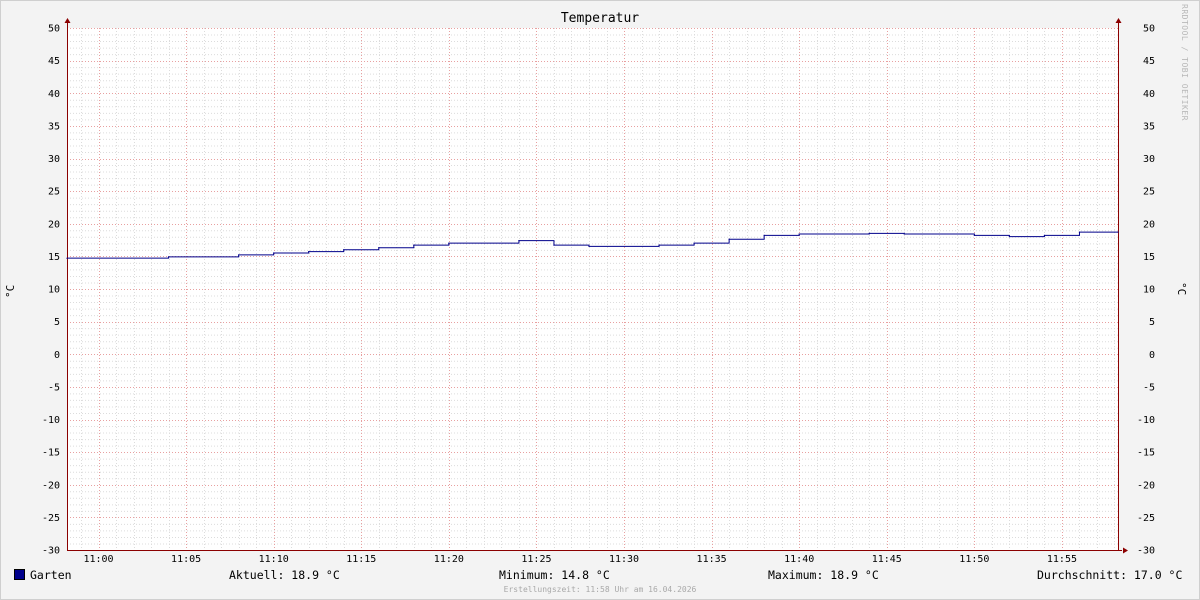 The width and height of the screenshot is (1200, 600). Describe the element at coordinates (1146, 518) in the screenshot. I see `y-tick-label-right: -25` at that location.